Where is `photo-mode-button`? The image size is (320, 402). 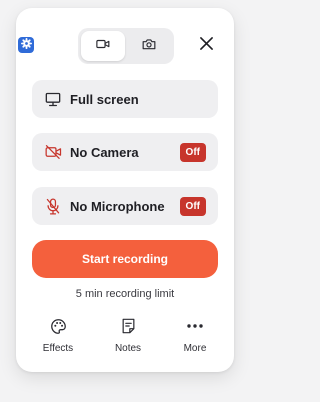
photo-mode-button is located at coordinates (149, 46).